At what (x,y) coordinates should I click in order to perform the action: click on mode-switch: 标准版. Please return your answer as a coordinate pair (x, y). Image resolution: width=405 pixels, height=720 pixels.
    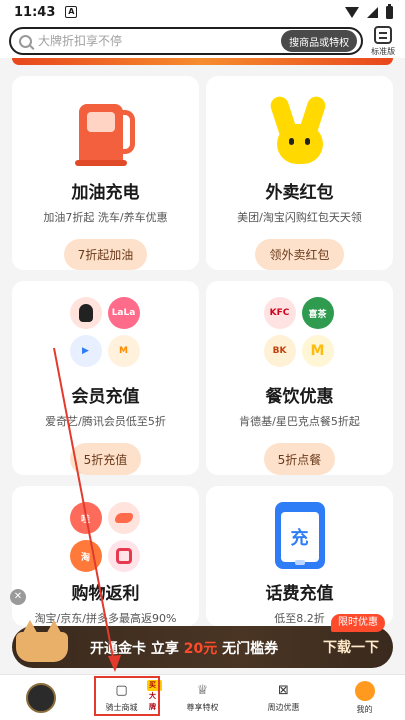
    Looking at the image, I should click on (383, 41).